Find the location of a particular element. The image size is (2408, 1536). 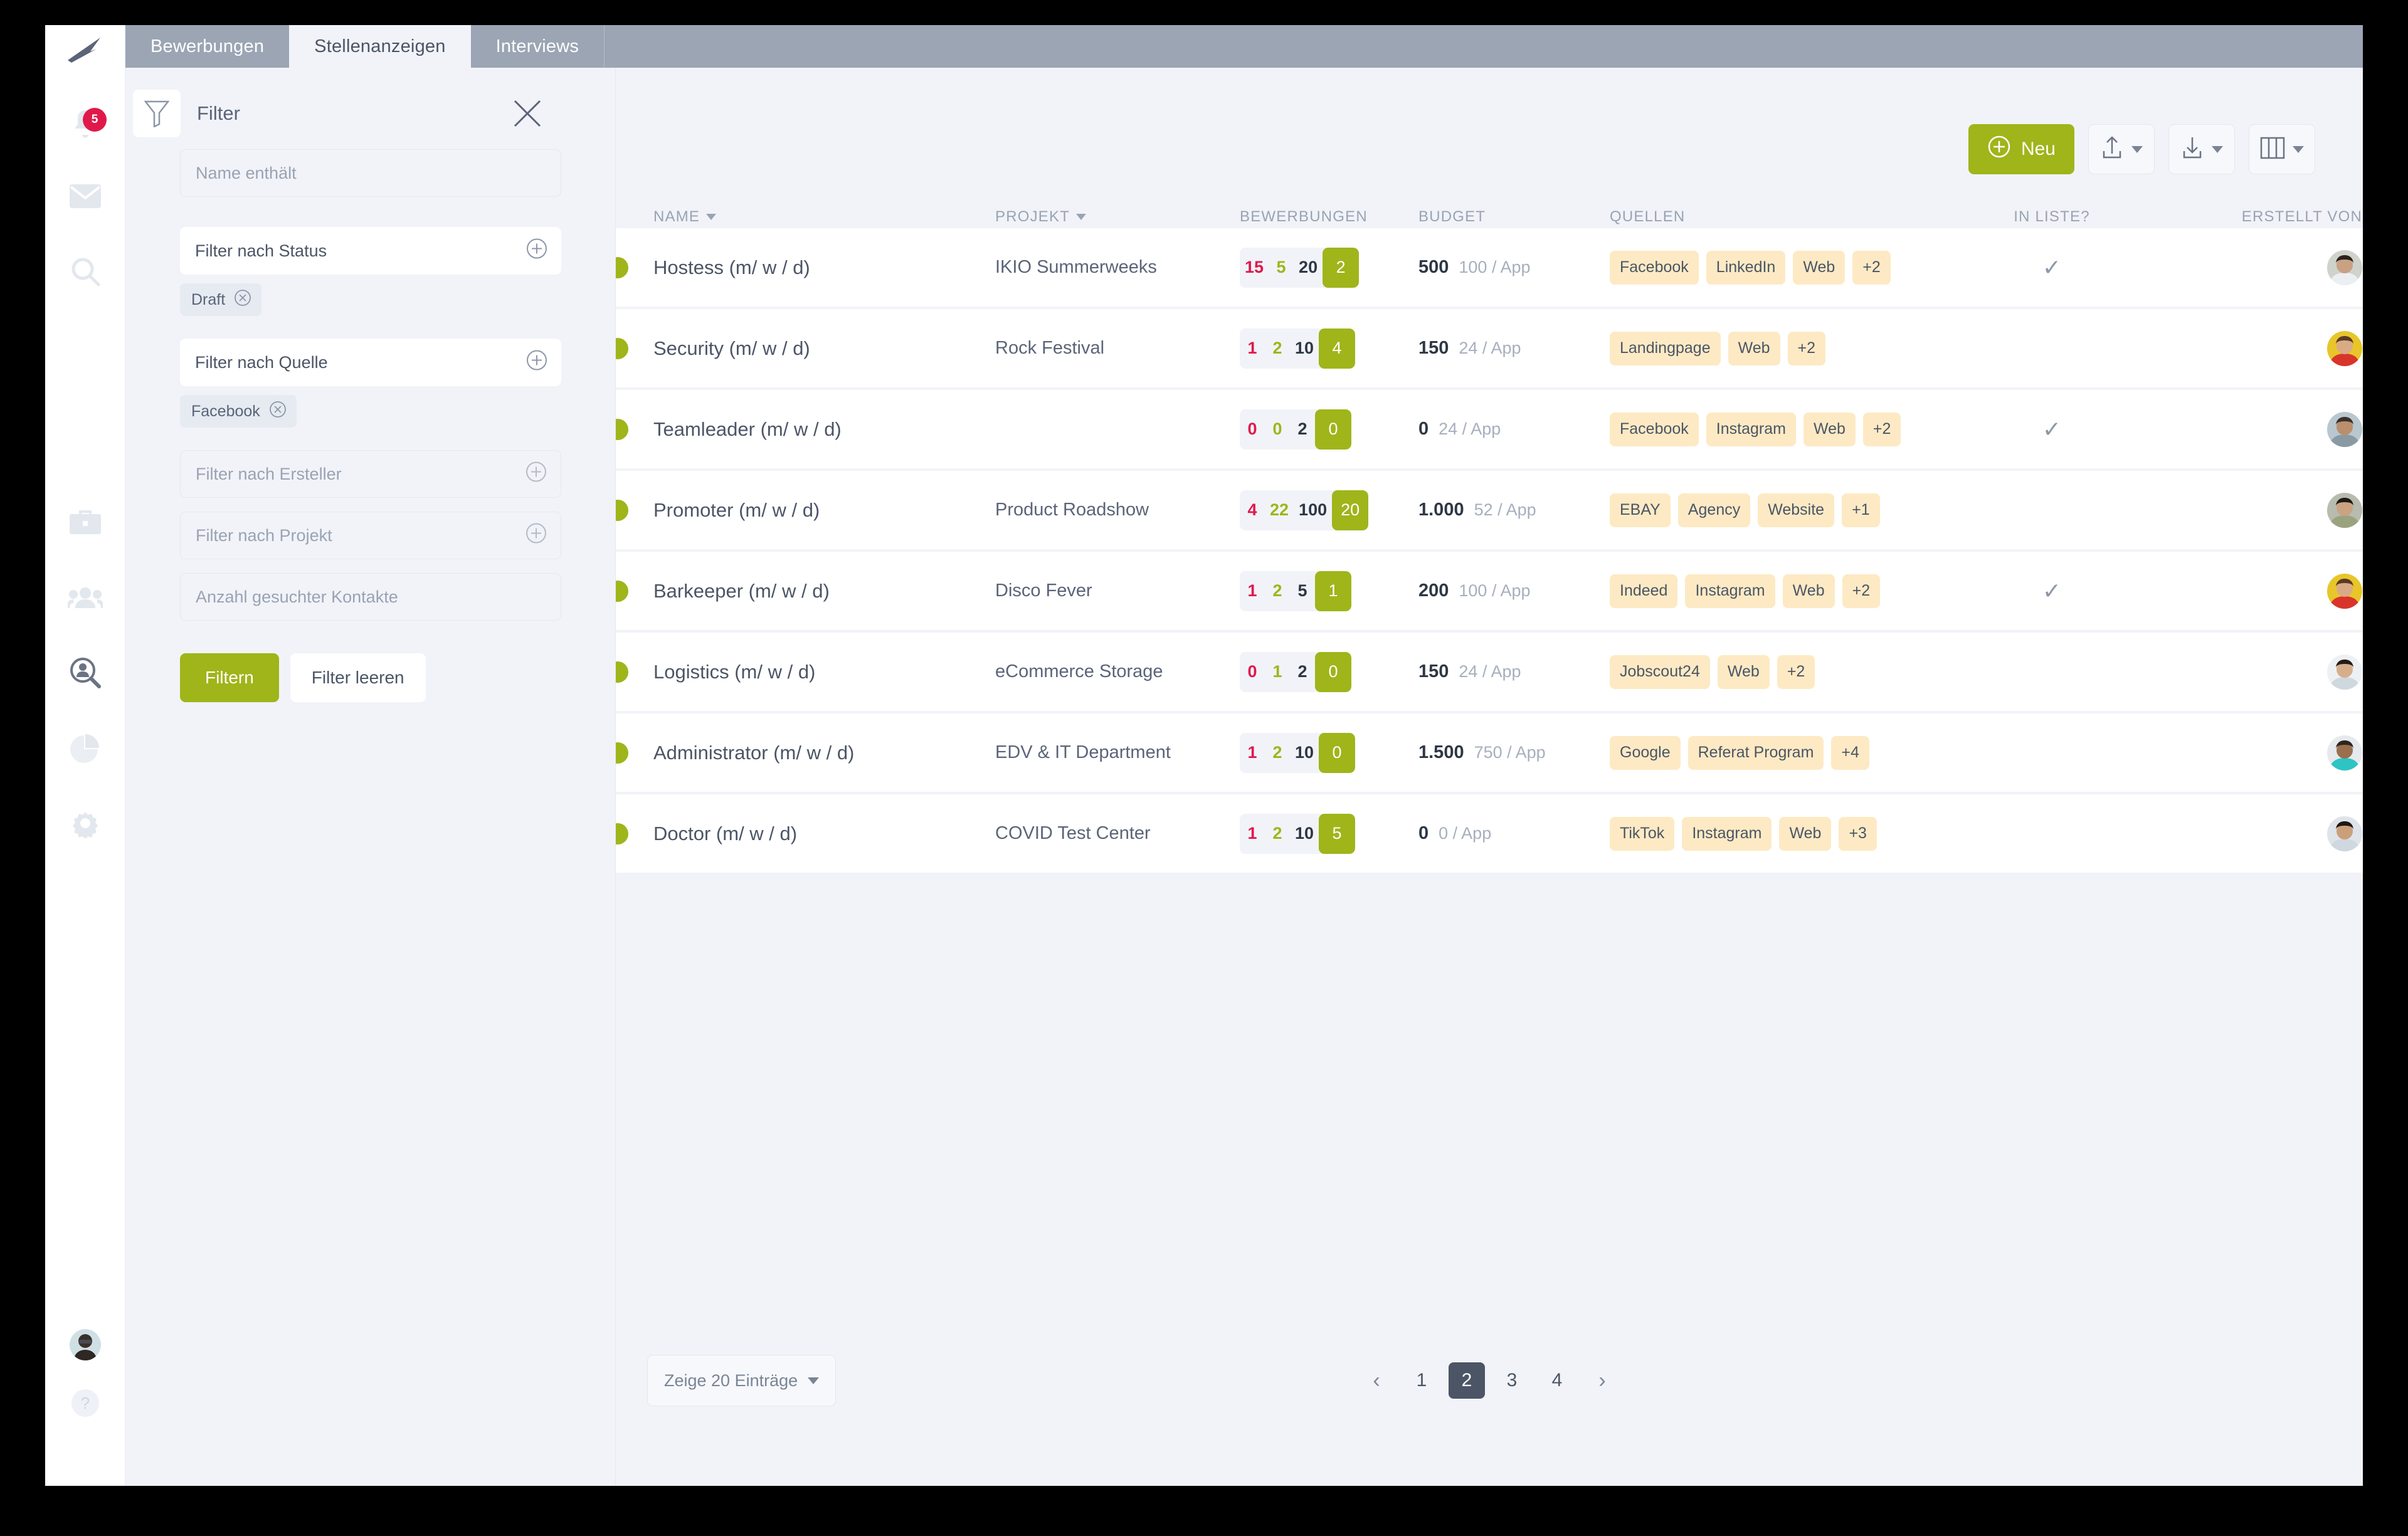

budget-per-app: 24 / App is located at coordinates (1490, 671).